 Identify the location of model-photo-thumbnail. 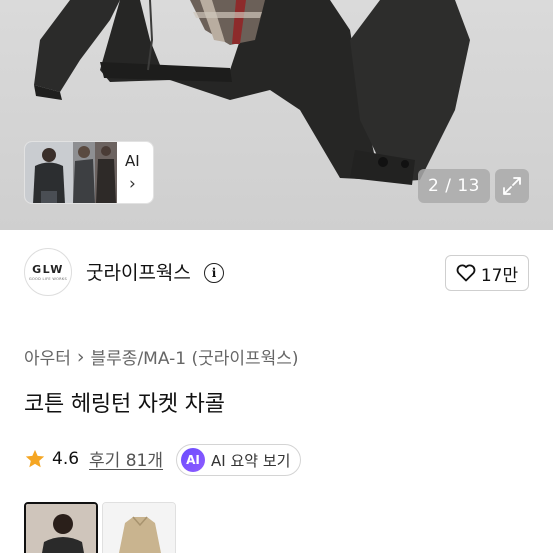
(61, 528).